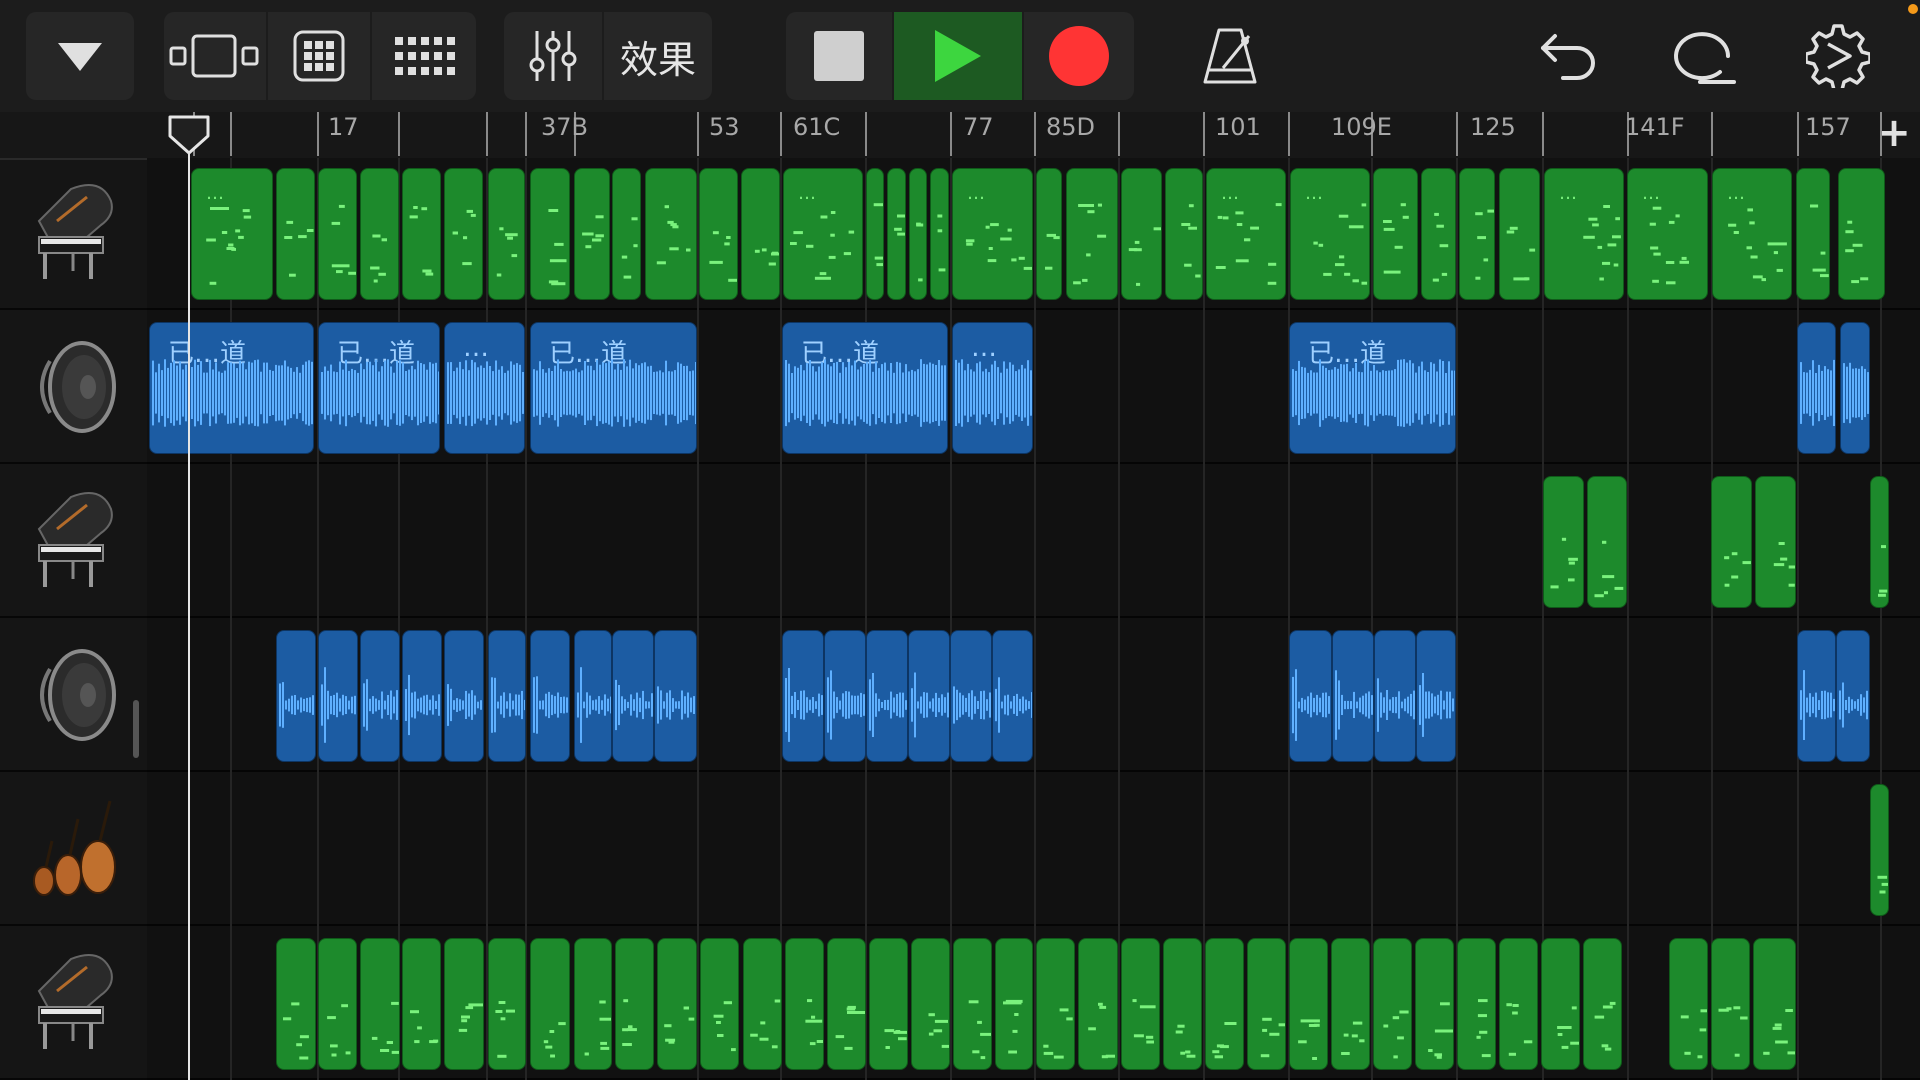 This screenshot has width=1920, height=1080. I want to click on my-songs-button, so click(80, 56).